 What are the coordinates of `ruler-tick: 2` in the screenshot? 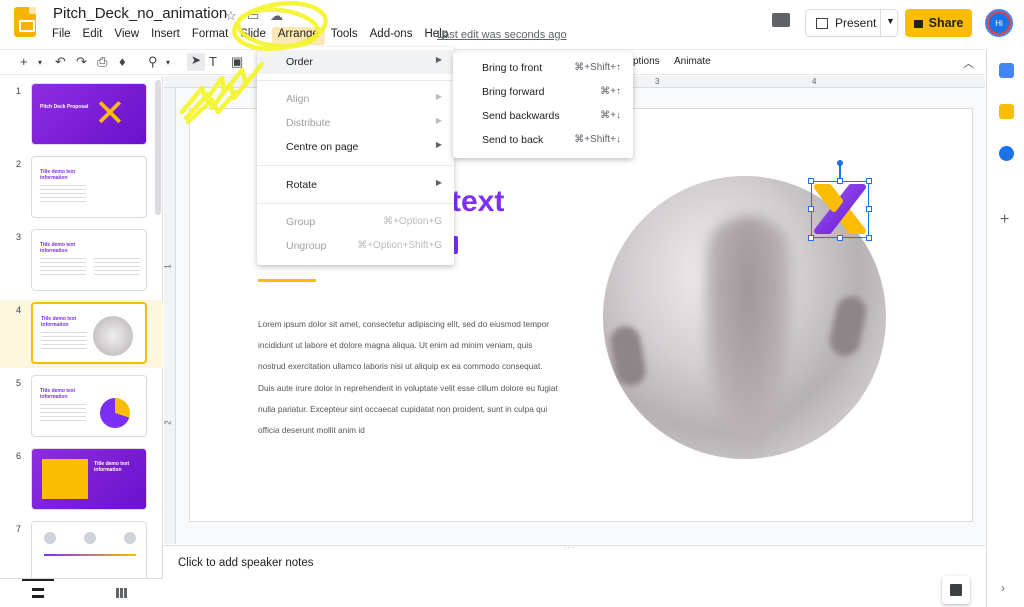 It's located at (168, 422).